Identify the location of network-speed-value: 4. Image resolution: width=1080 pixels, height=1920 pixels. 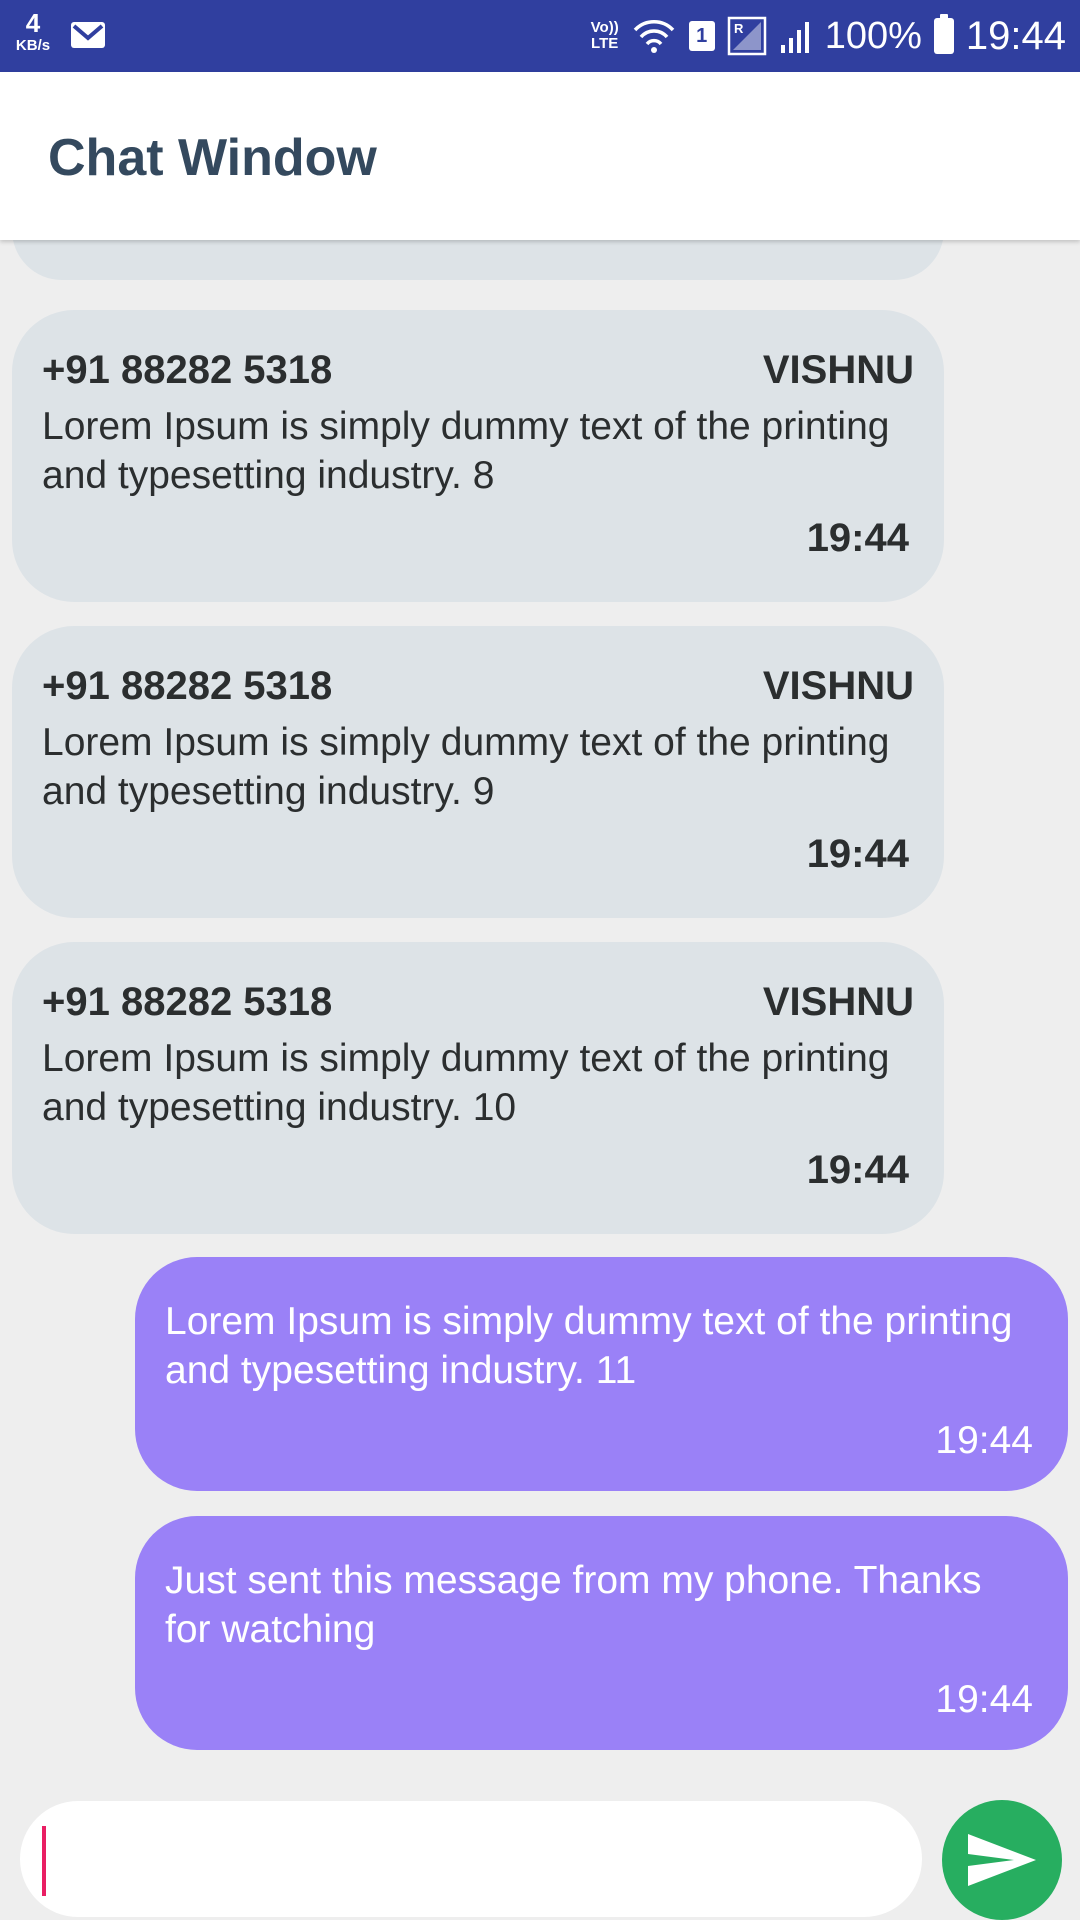
(33, 23).